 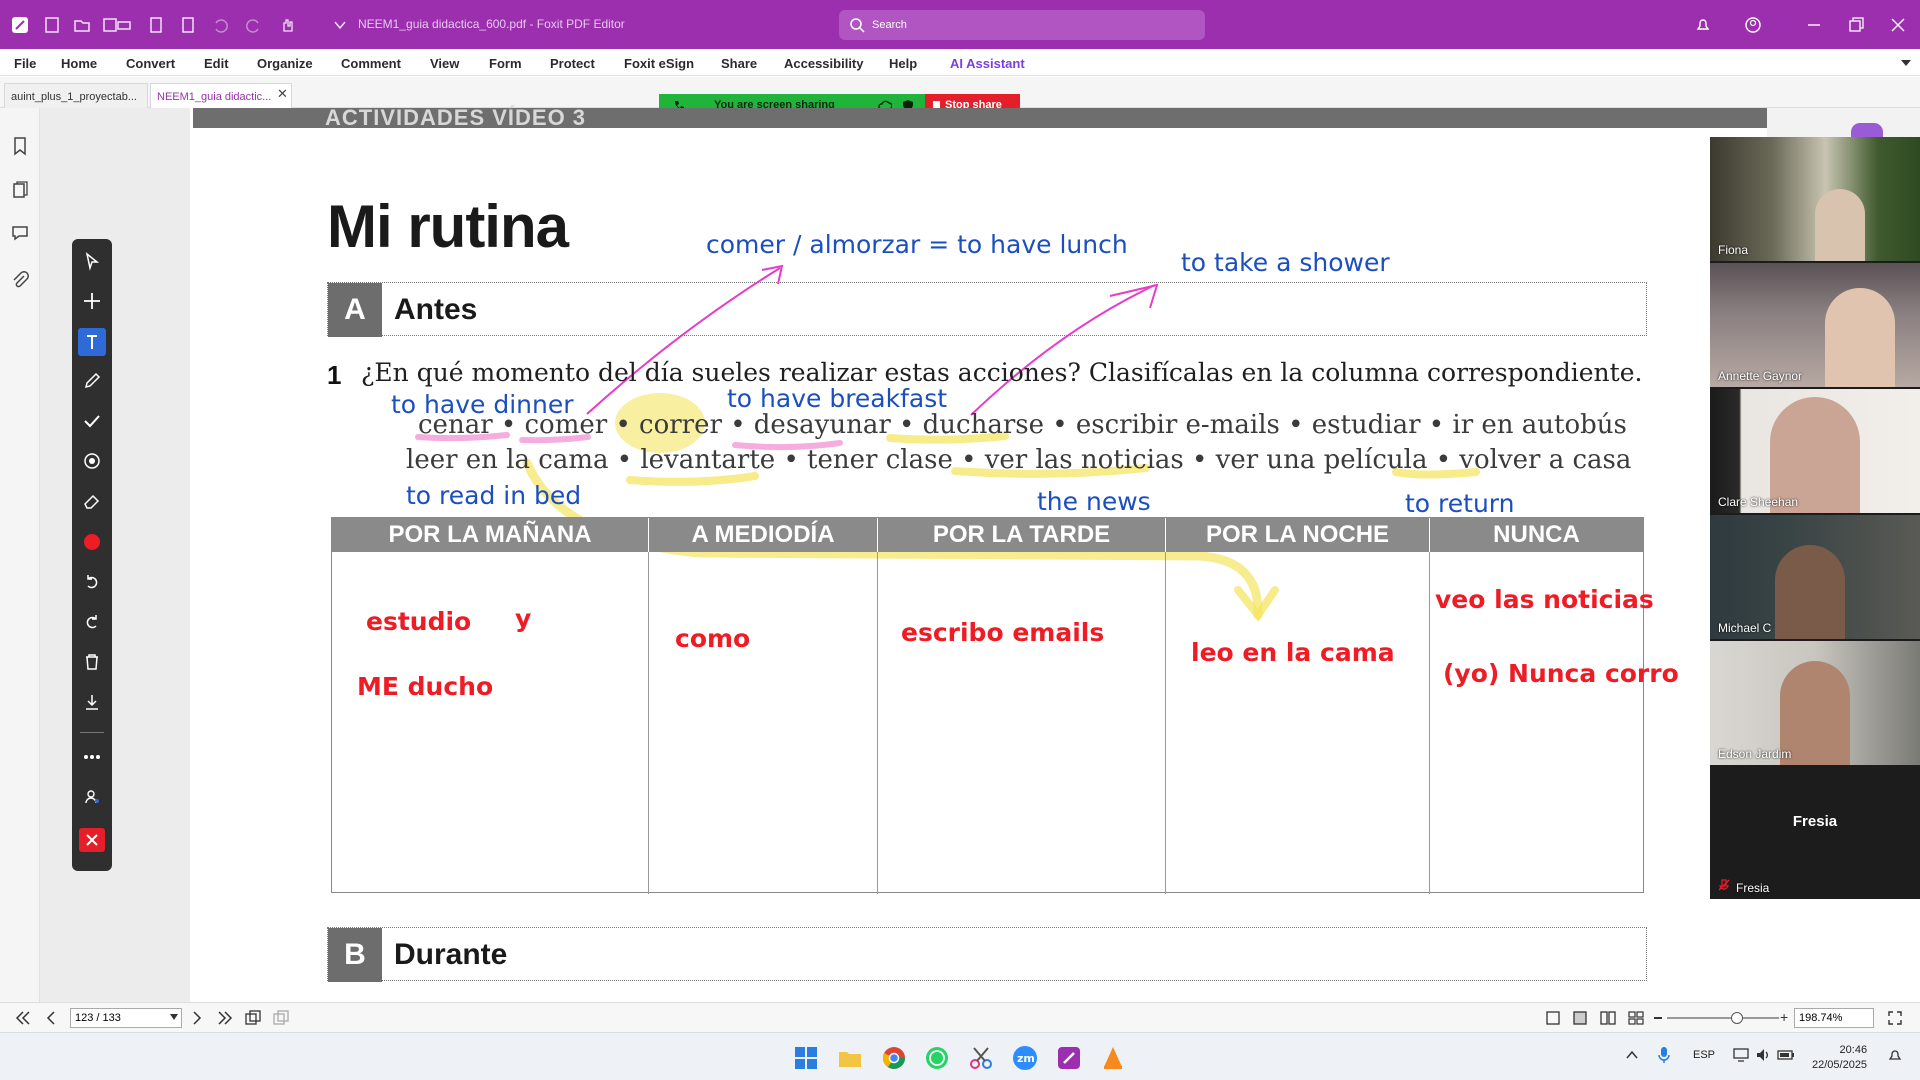 I want to click on fullscreen-icon, so click(x=1895, y=1018).